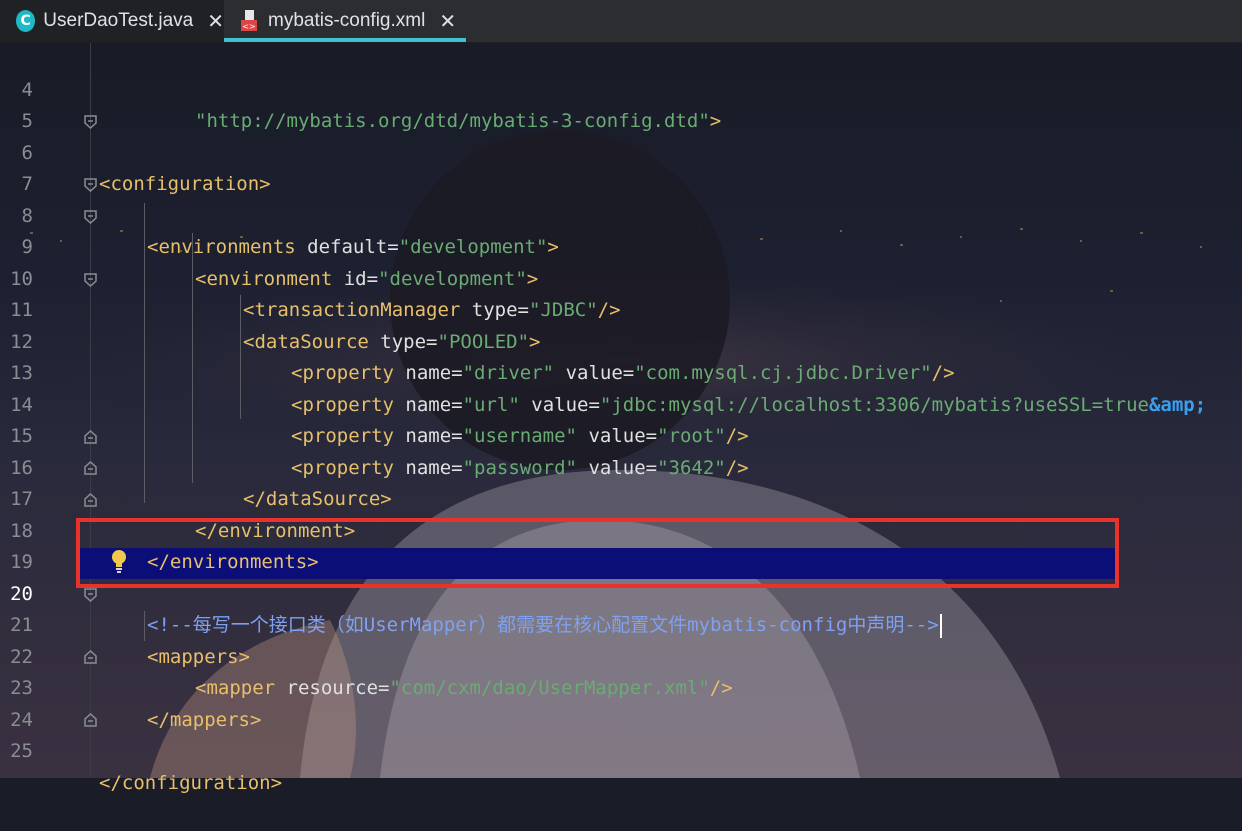  I want to click on code-line: 8 <environments default="development">, so click(621, 214).